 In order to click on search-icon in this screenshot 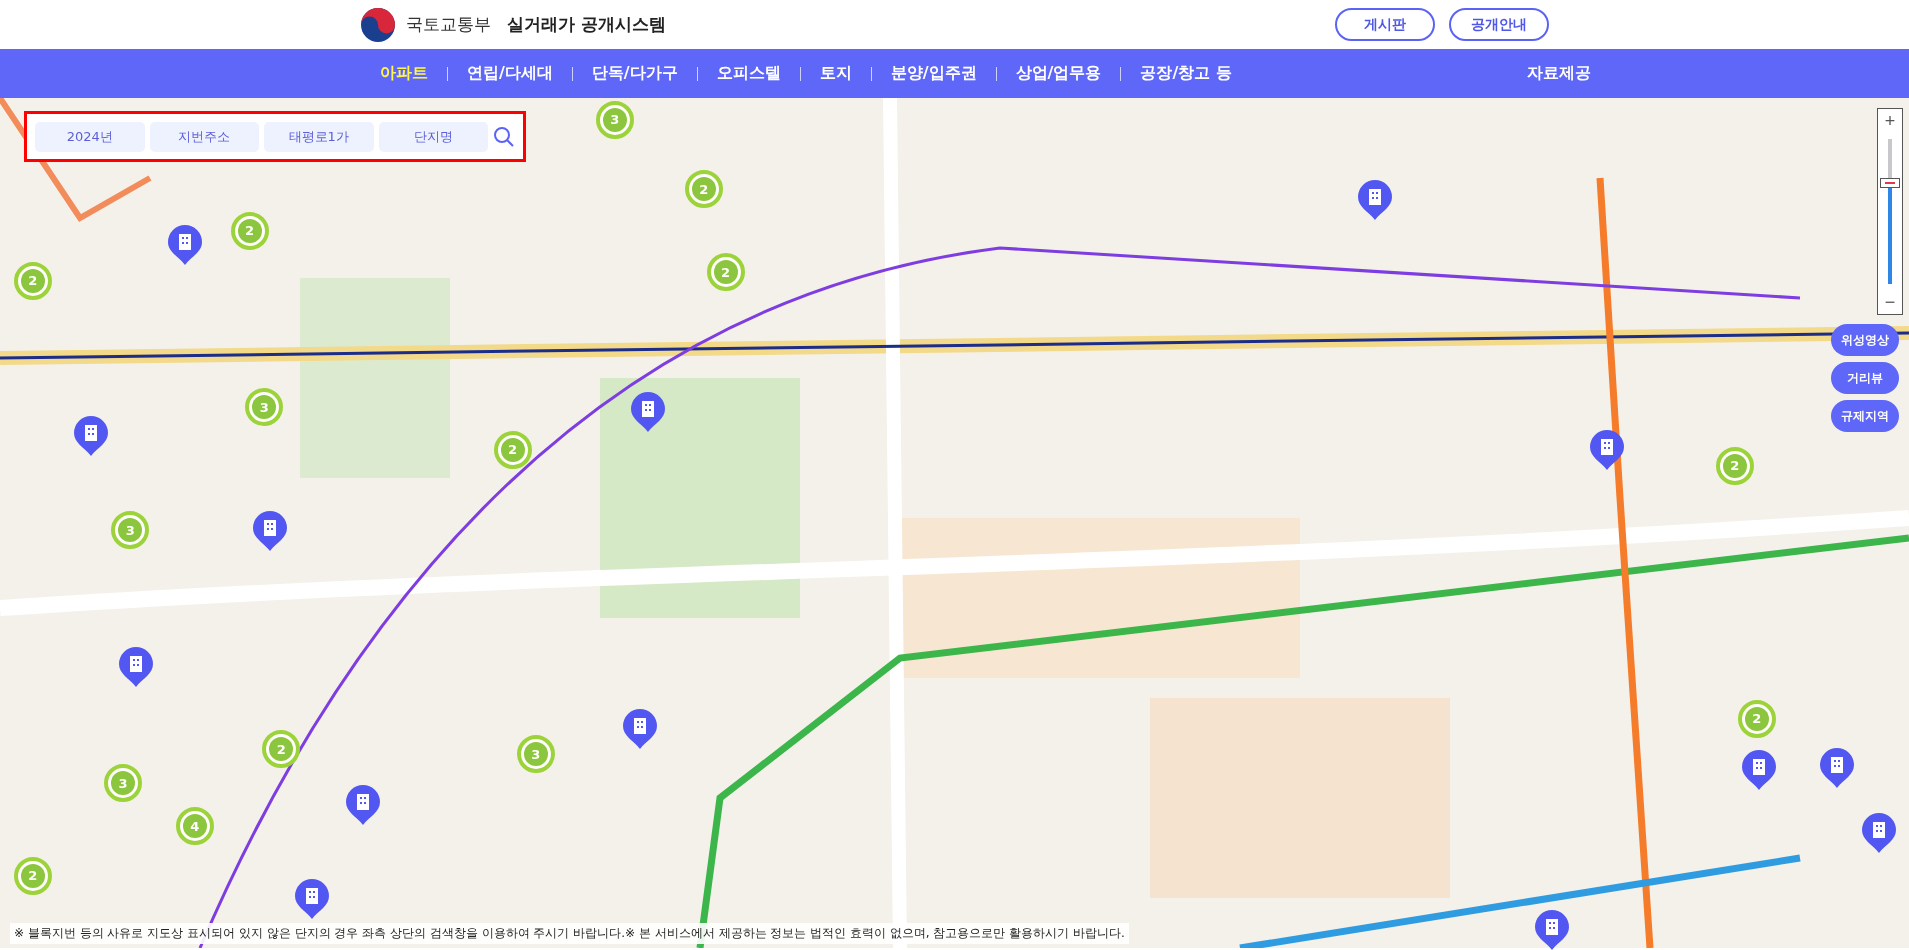, I will do `click(504, 136)`.